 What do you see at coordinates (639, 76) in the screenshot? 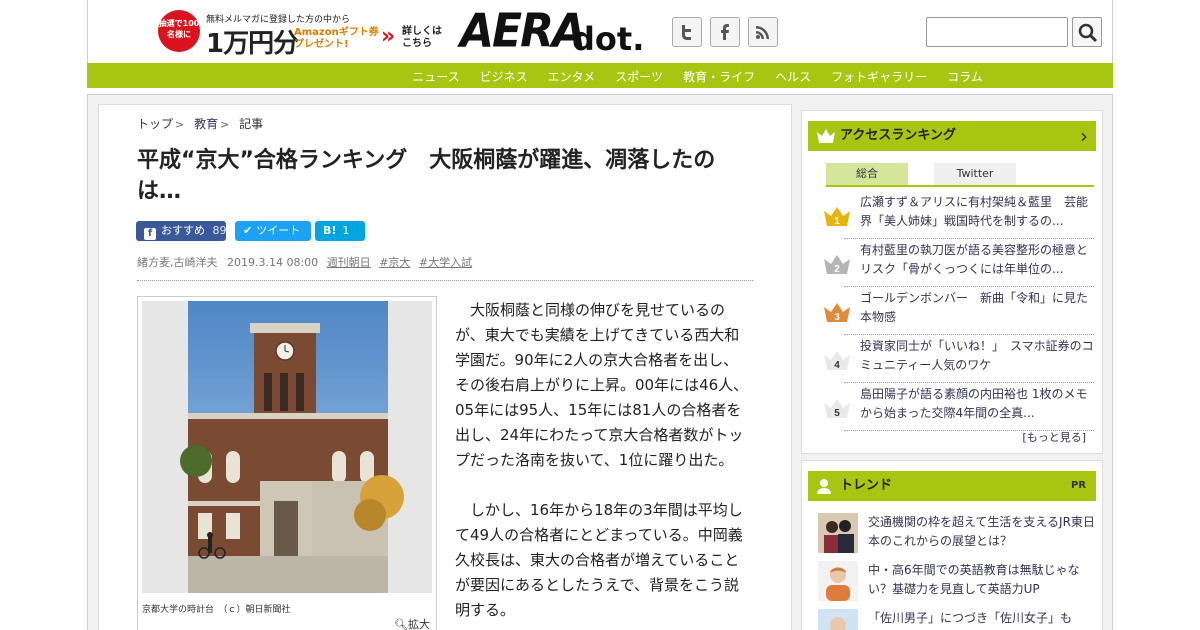
I see `nav-item-sports: スポーツ` at bounding box center [639, 76].